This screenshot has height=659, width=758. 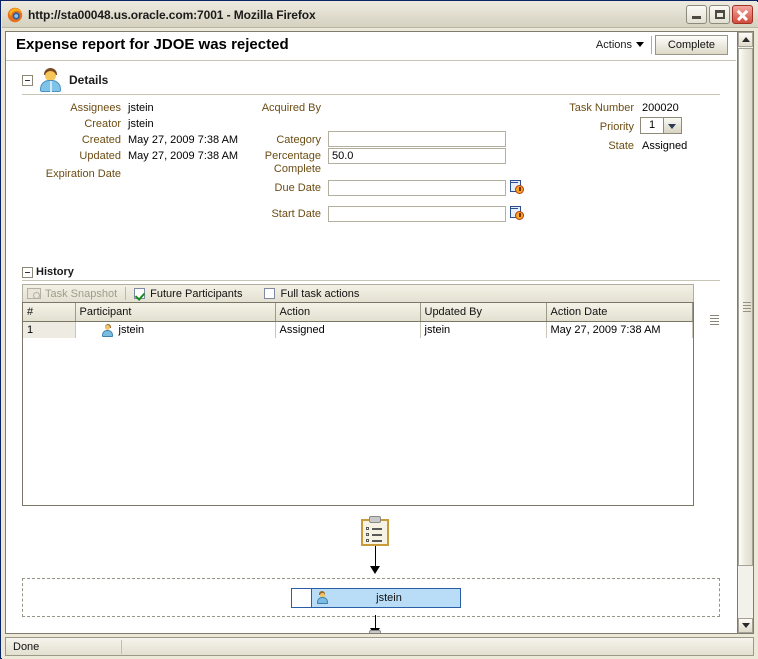 I want to click on due-date-input, so click(x=417, y=188).